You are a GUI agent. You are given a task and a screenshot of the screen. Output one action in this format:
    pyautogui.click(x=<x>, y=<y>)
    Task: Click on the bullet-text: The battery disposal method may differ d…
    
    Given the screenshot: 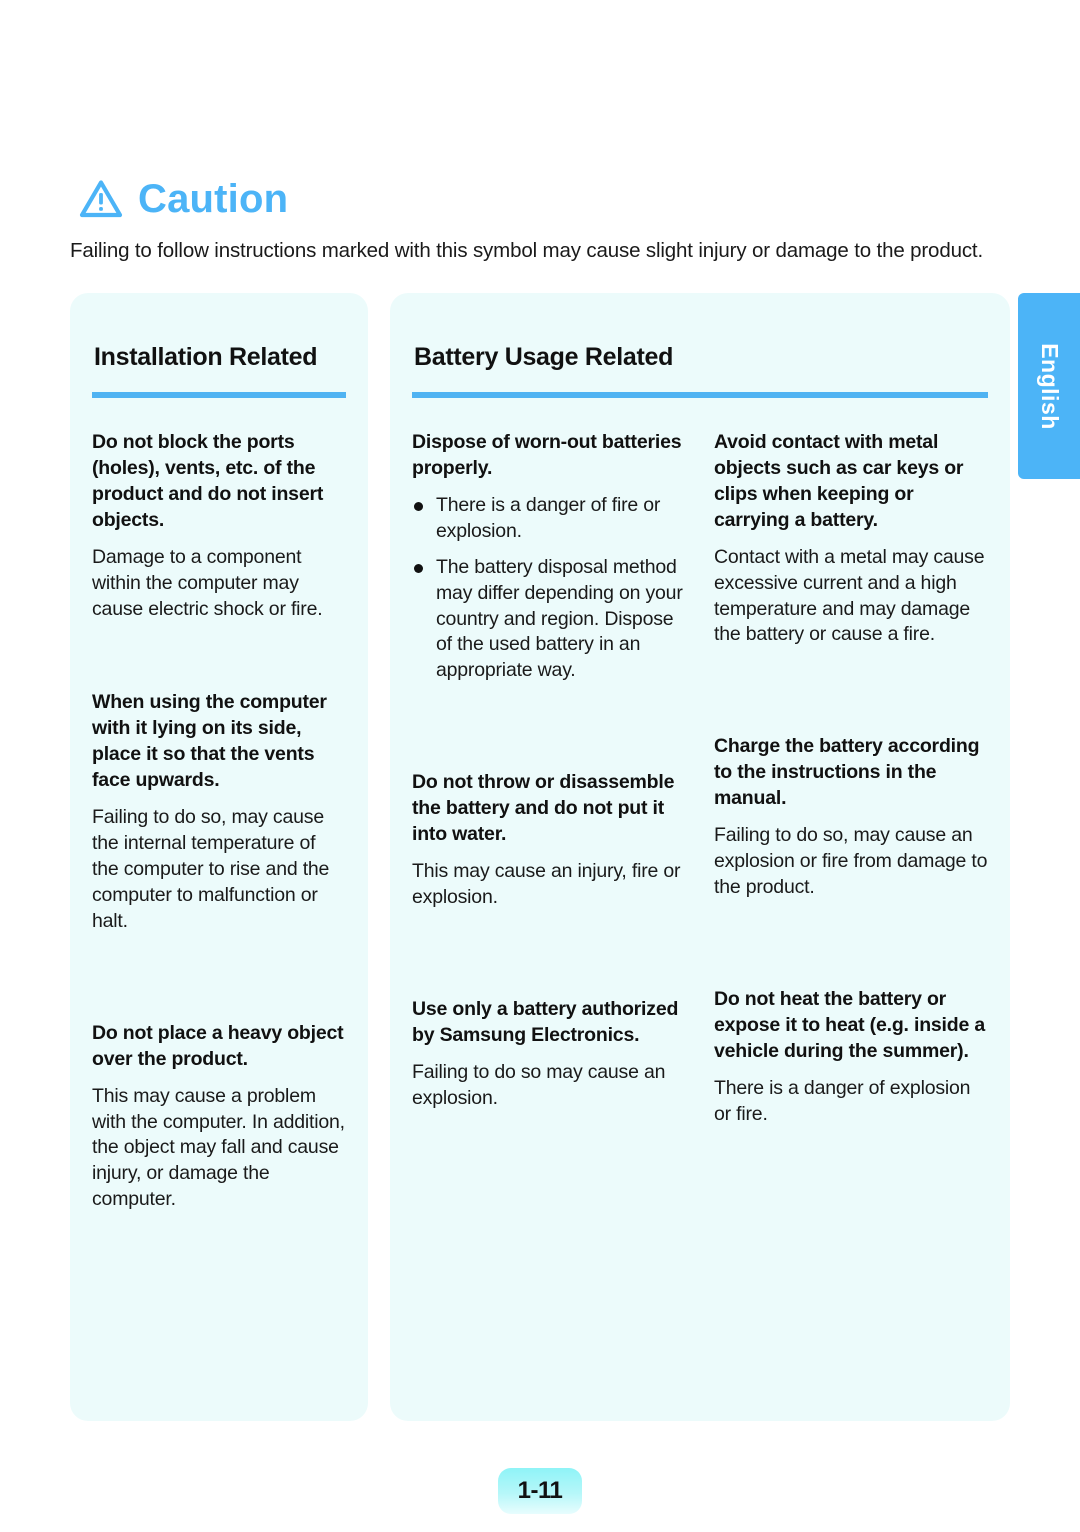 What is the action you would take?
    pyautogui.click(x=559, y=618)
    